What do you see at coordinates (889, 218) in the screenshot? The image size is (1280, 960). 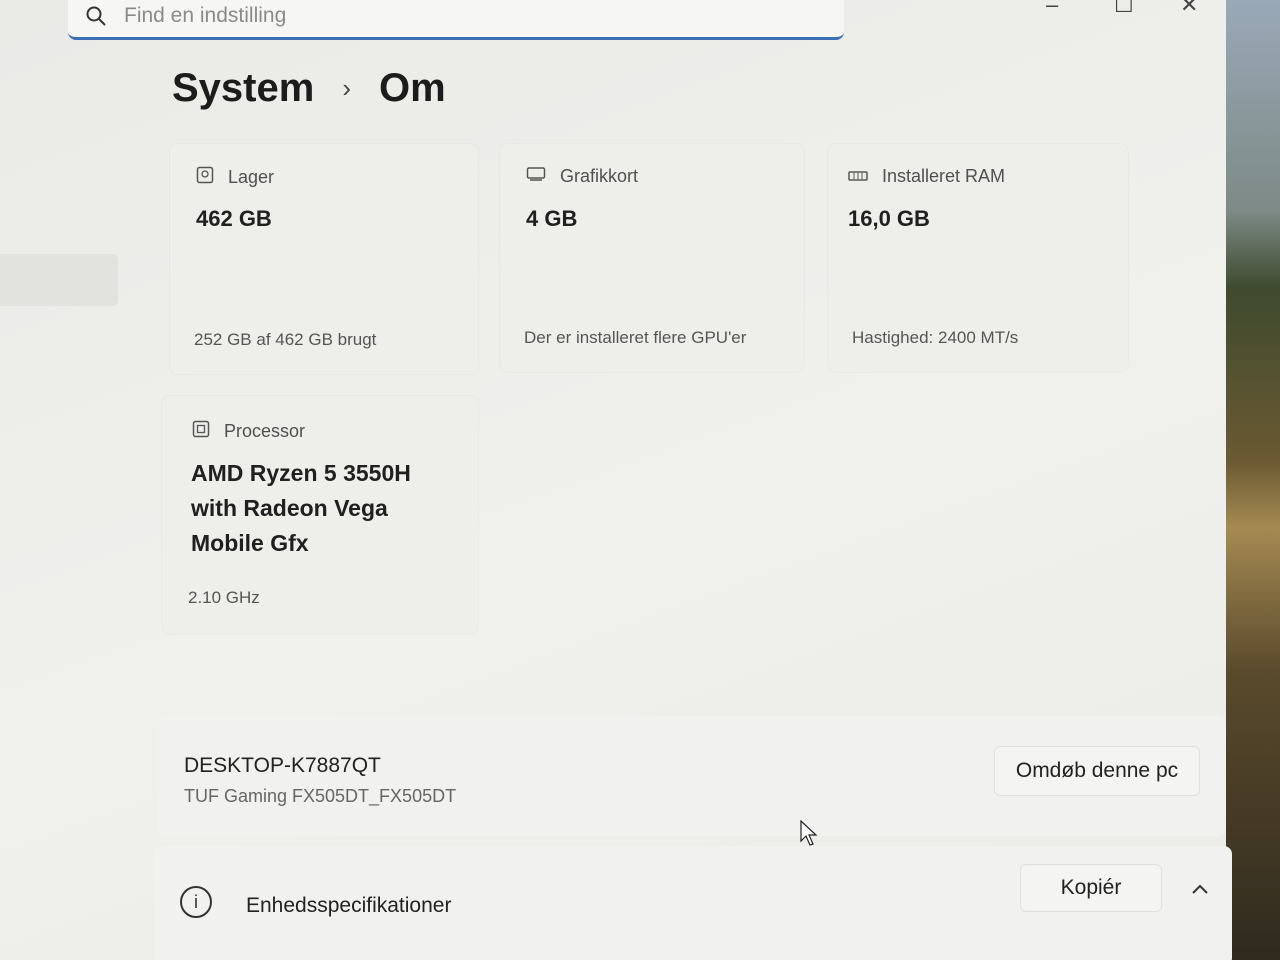 I see `ram-value: 16,0 GB` at bounding box center [889, 218].